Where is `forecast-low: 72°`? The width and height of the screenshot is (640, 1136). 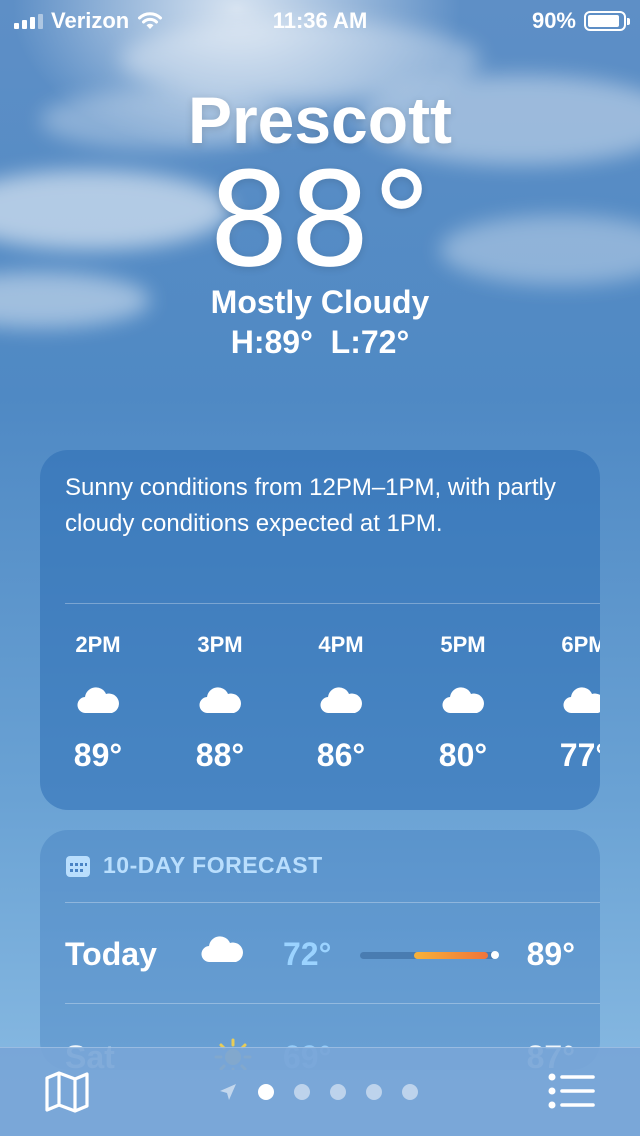
forecast-low: 72° is located at coordinates (307, 954).